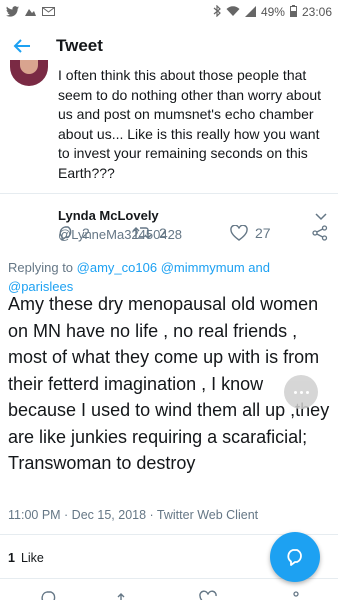 Image resolution: width=338 pixels, height=600 pixels. What do you see at coordinates (48, 12) in the screenshot?
I see `mail-icon` at bounding box center [48, 12].